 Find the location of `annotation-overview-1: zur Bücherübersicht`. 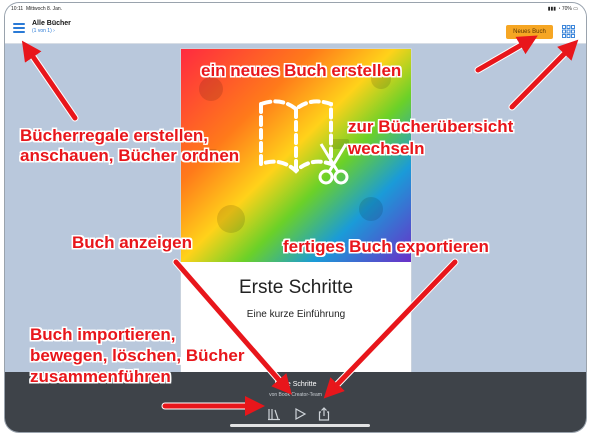

annotation-overview-1: zur Bücherübersicht is located at coordinates (431, 126).